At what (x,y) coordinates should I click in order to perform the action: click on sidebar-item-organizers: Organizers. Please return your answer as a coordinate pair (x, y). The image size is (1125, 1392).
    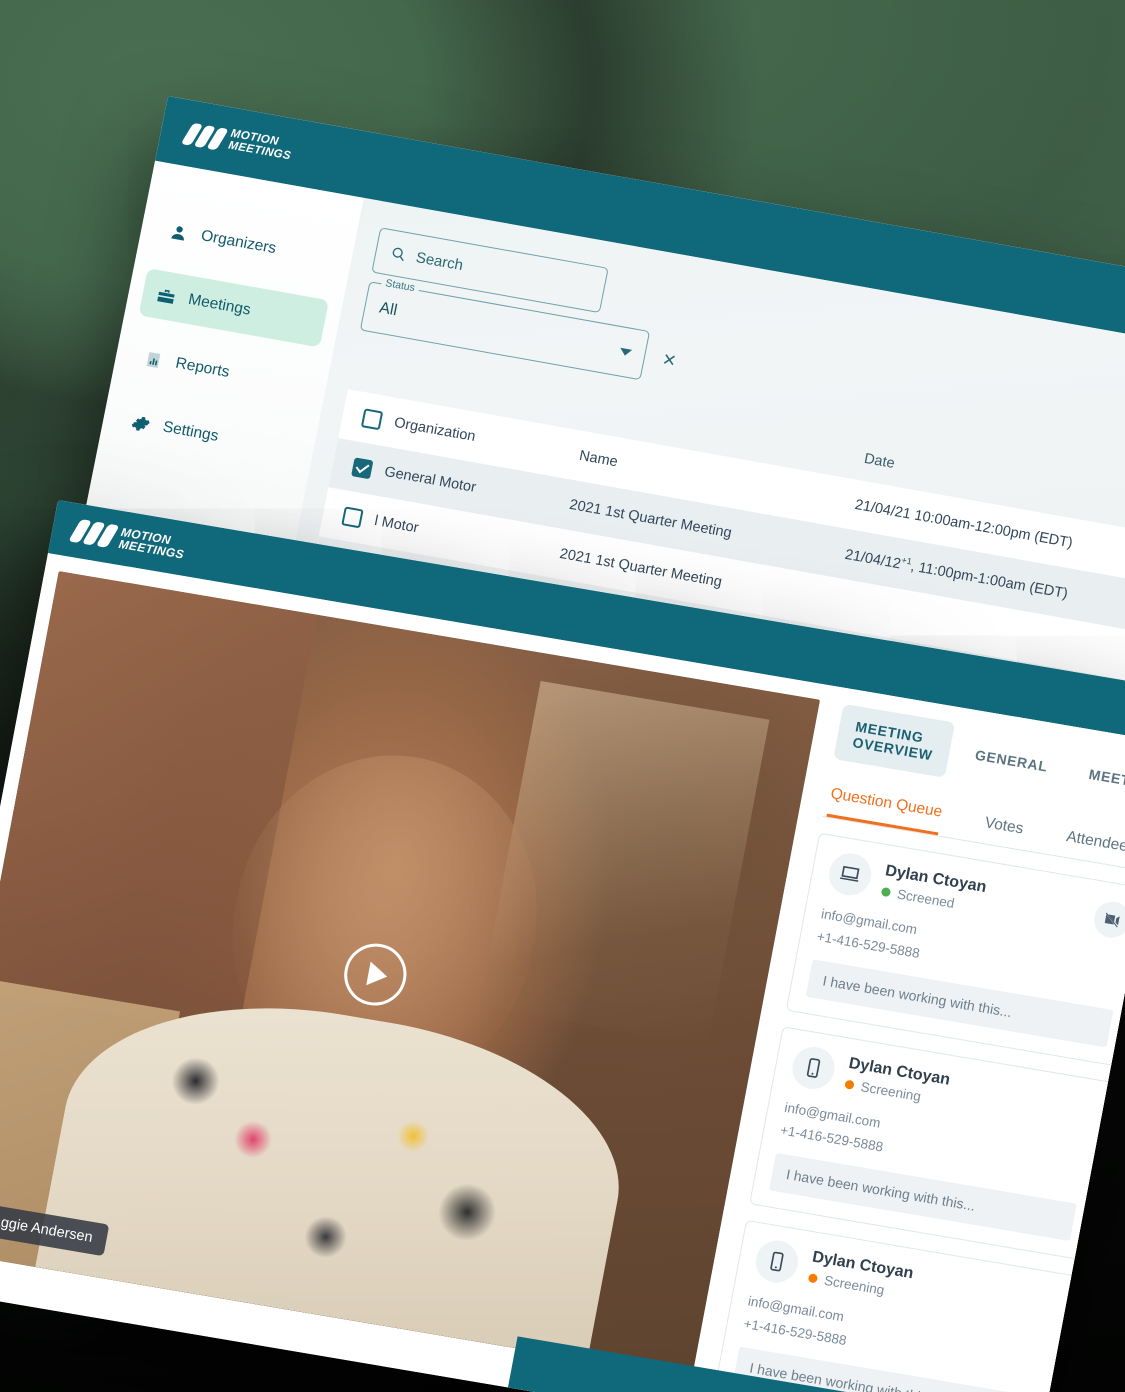
    Looking at the image, I should click on (246, 243).